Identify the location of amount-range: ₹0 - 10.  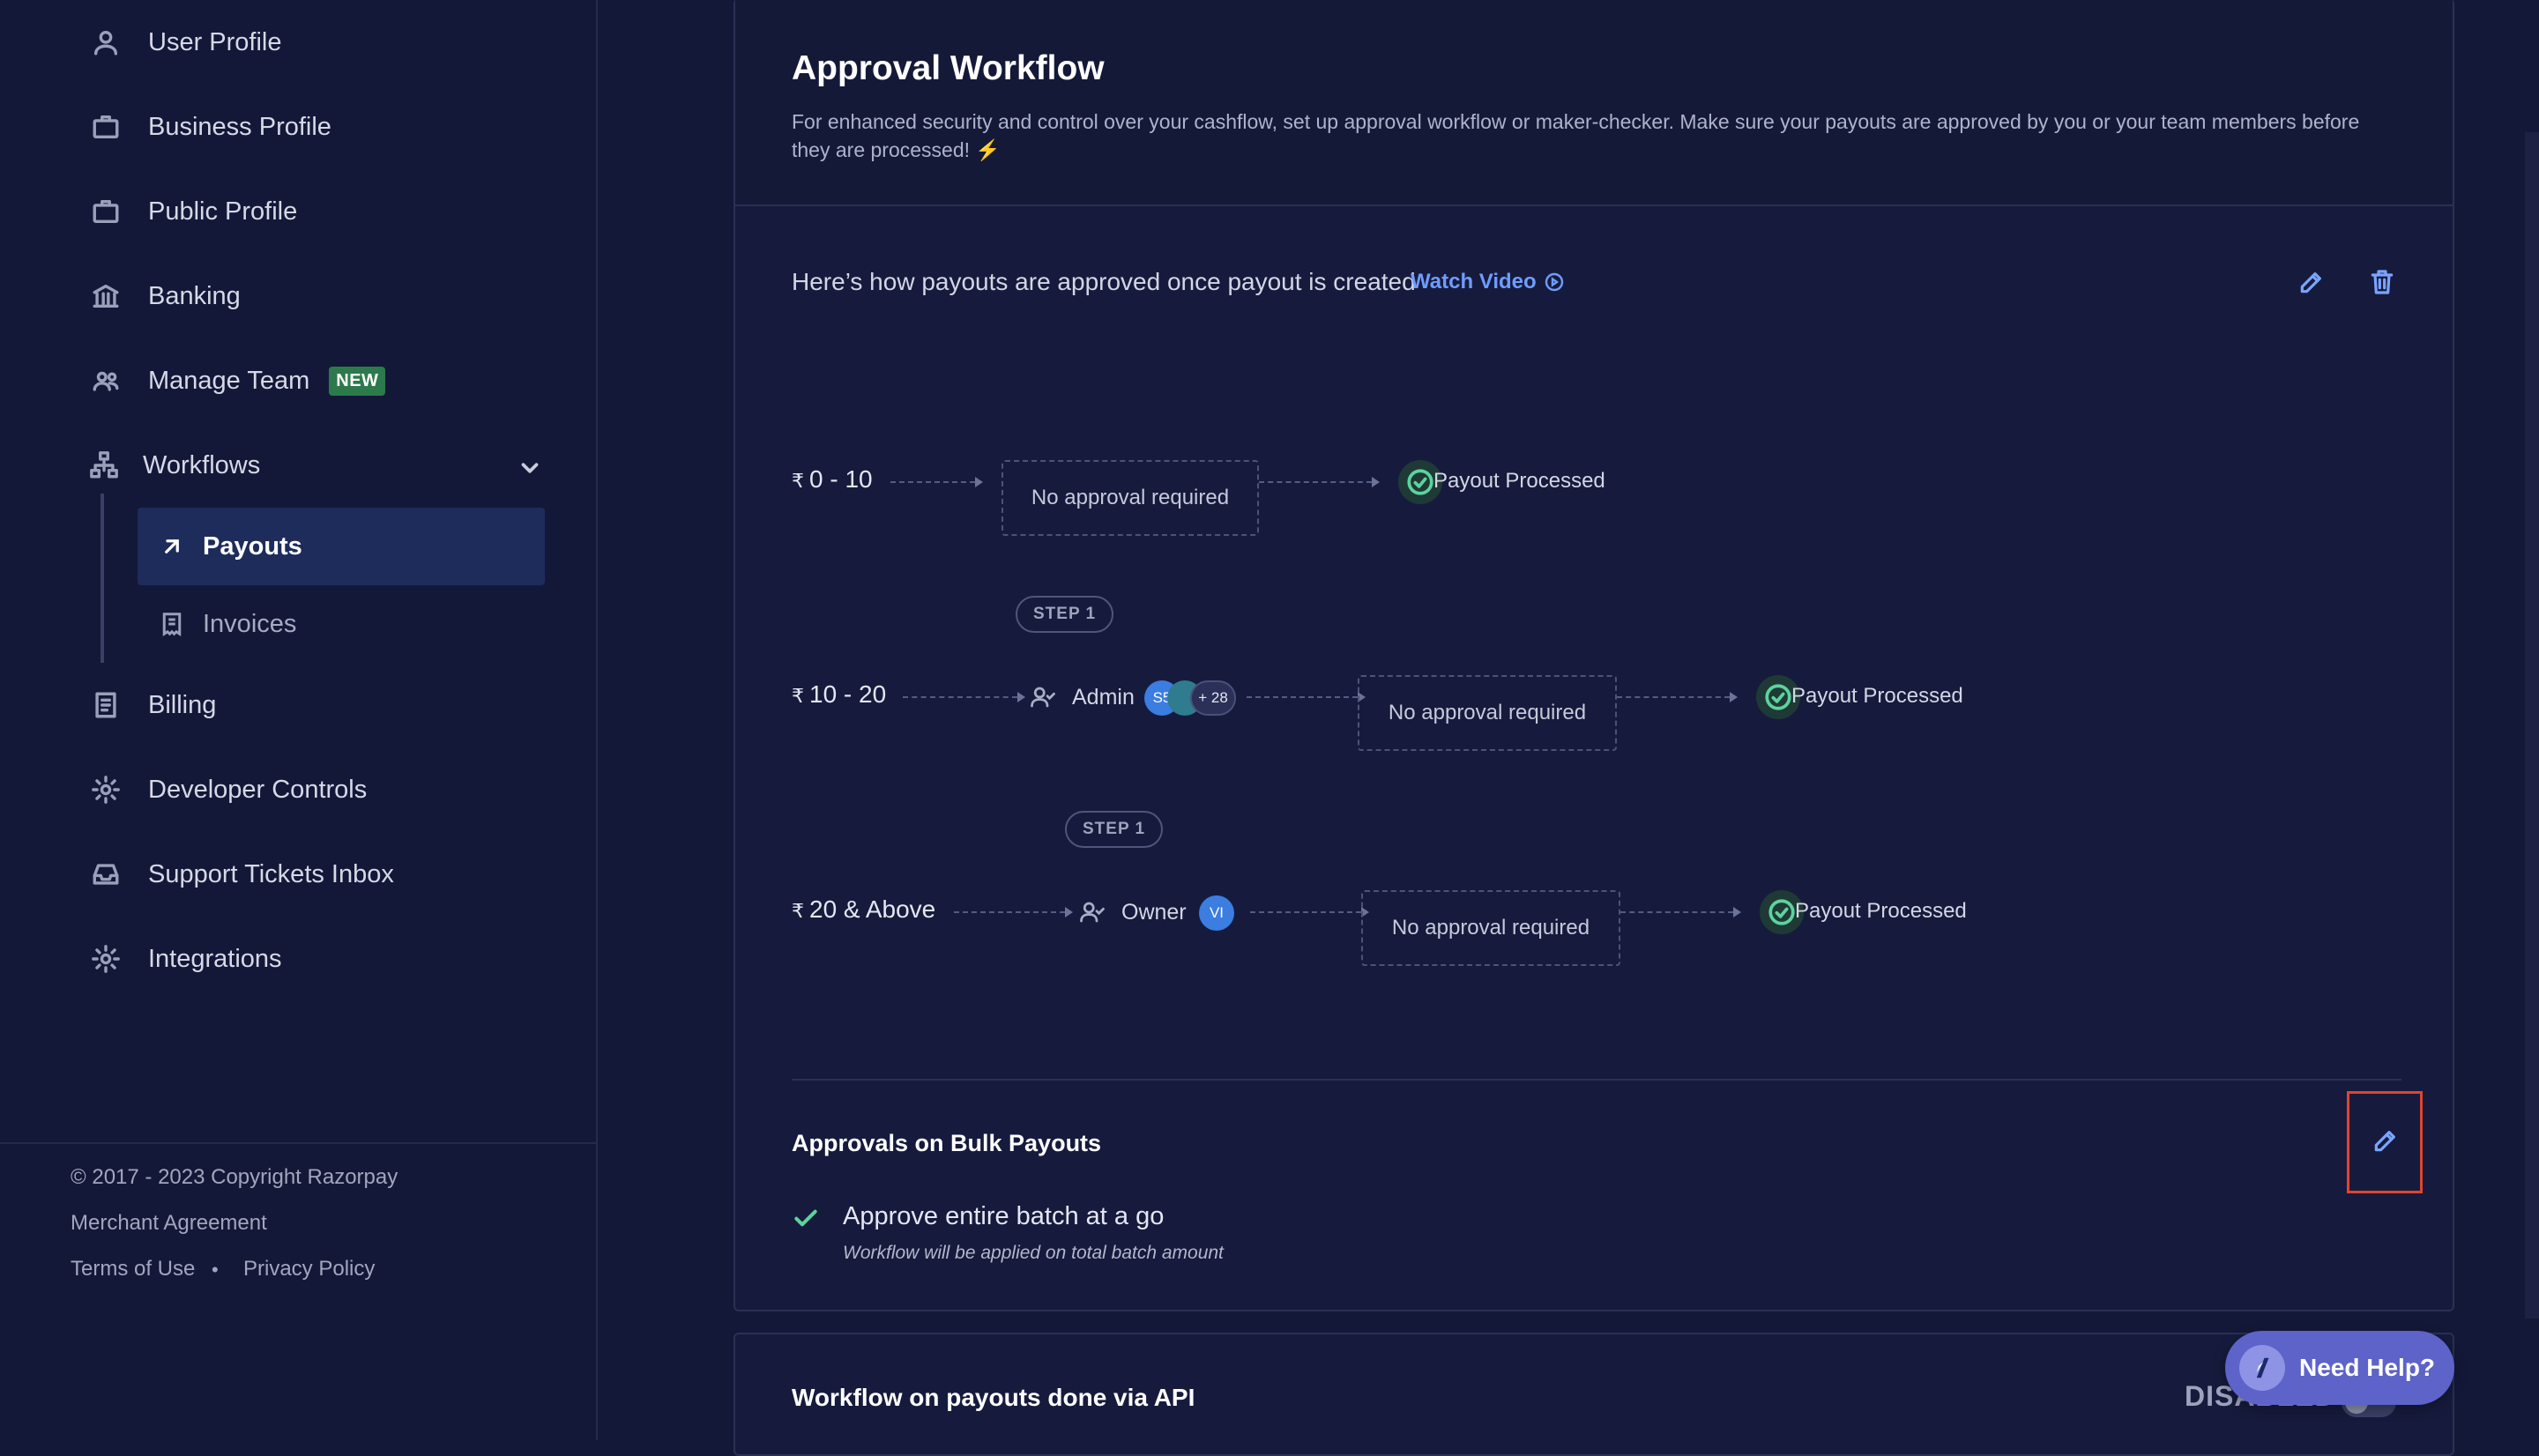
(832, 479).